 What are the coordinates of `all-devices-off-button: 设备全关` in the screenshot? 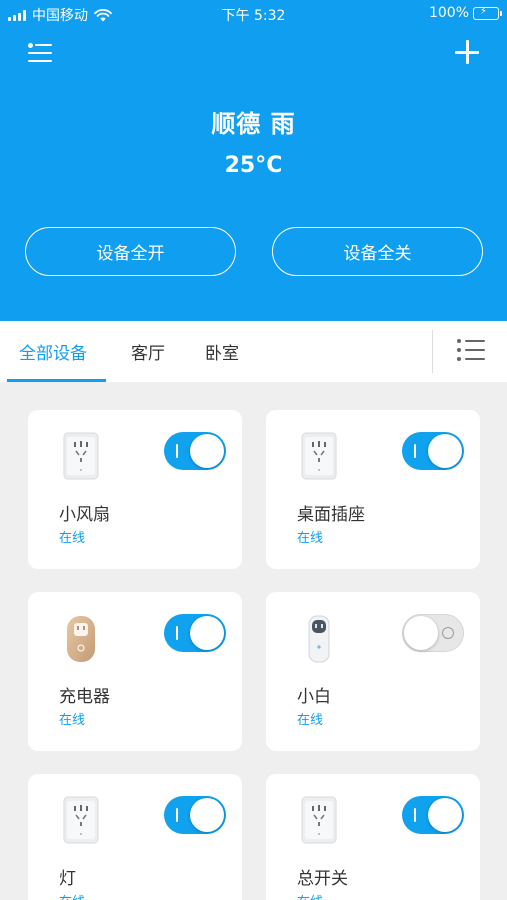 It's located at (377, 251).